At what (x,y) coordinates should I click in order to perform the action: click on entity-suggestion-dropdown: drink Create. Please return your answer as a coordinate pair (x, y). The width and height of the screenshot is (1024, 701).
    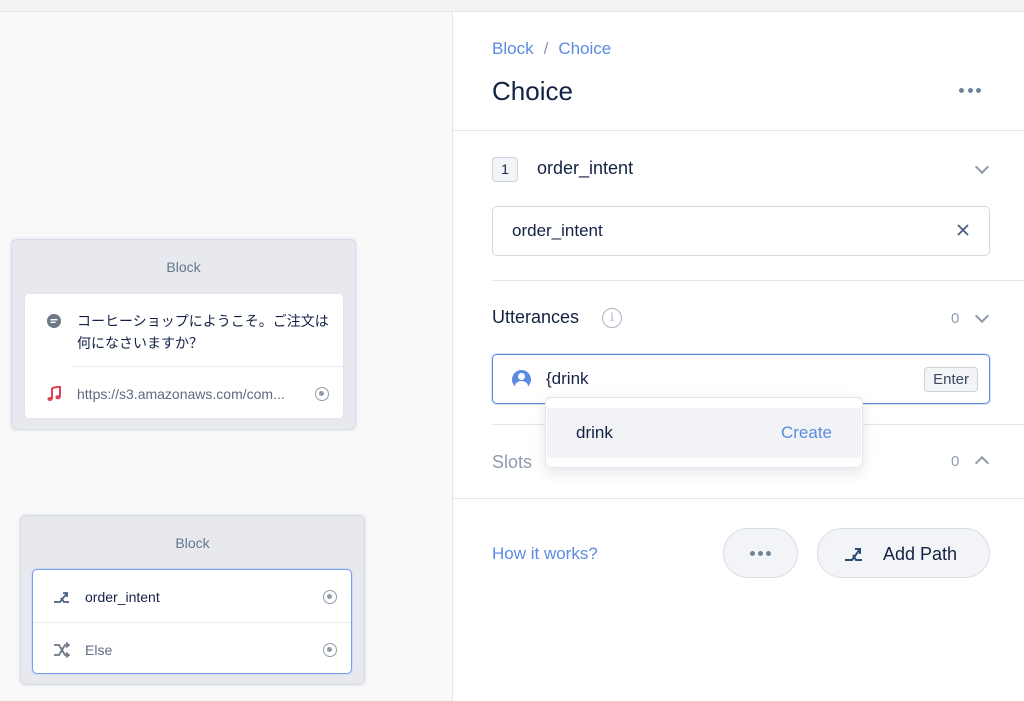
    Looking at the image, I should click on (704, 432).